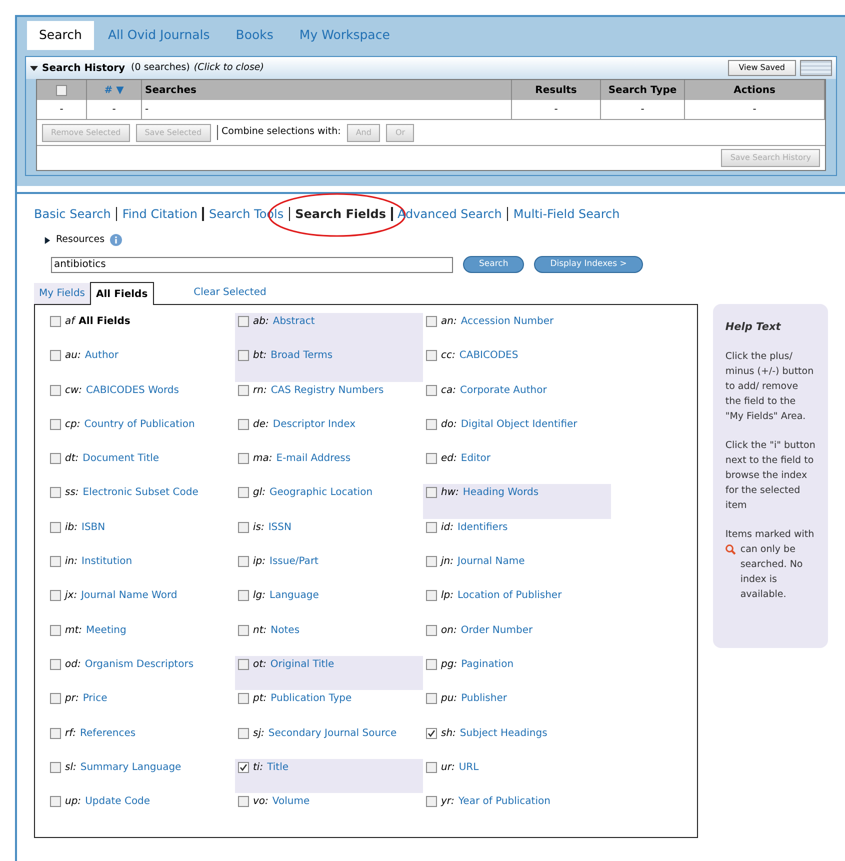 This screenshot has height=861, width=845. What do you see at coordinates (122, 293) in the screenshot?
I see `fields-tab: All Fields` at bounding box center [122, 293].